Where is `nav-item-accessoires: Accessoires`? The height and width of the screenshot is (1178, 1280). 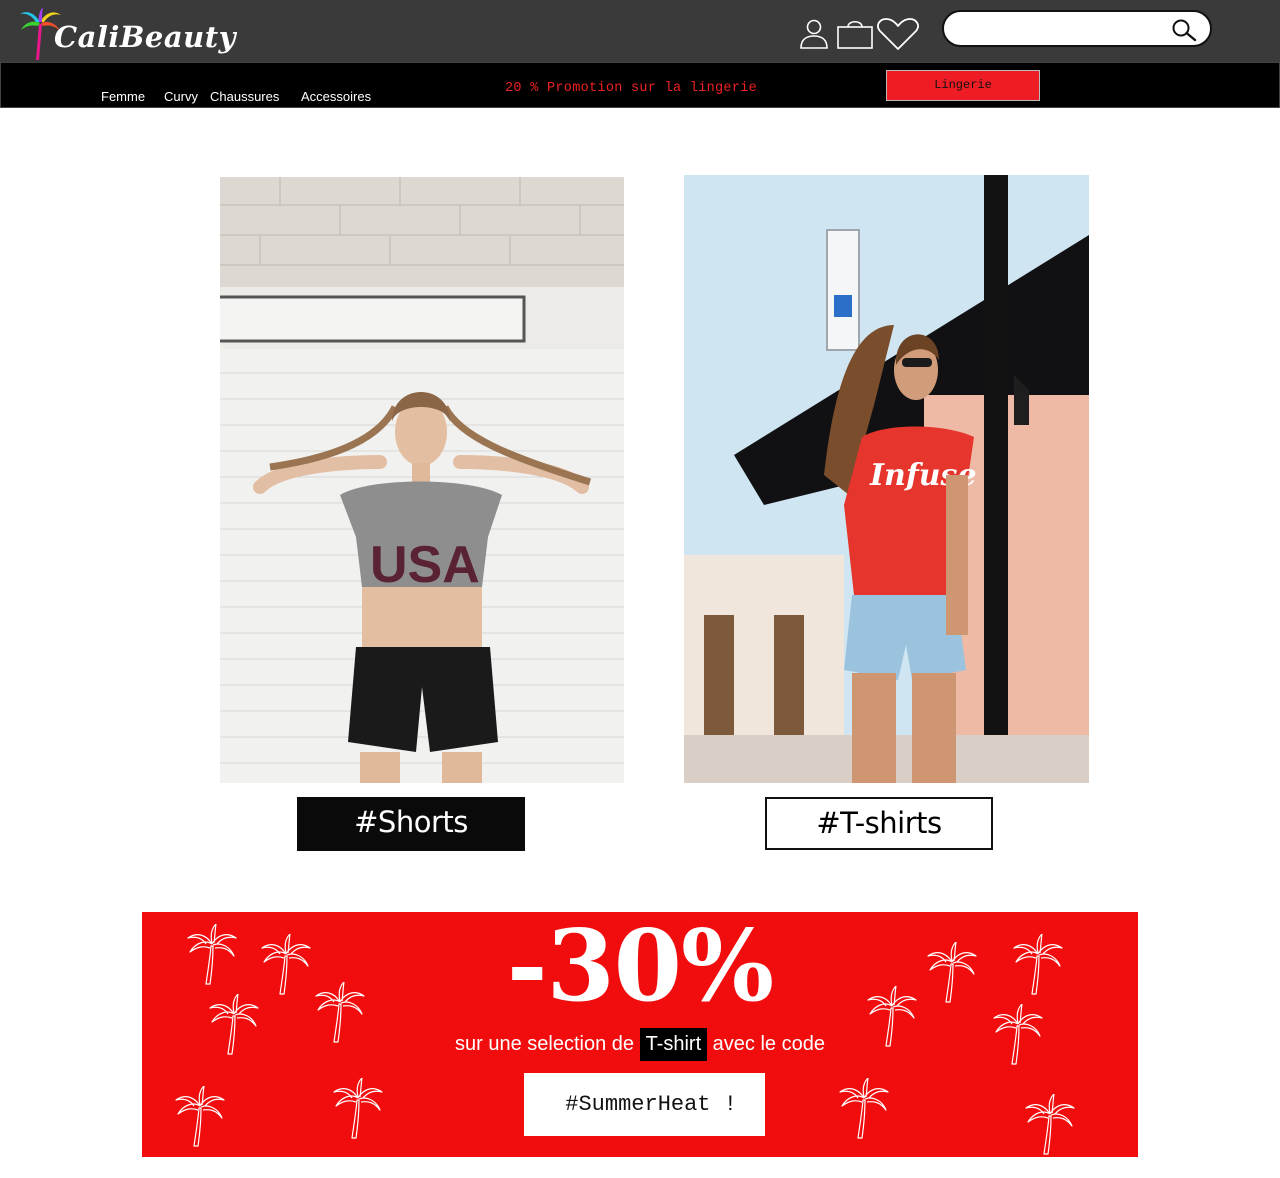 nav-item-accessoires: Accessoires is located at coordinates (336, 96).